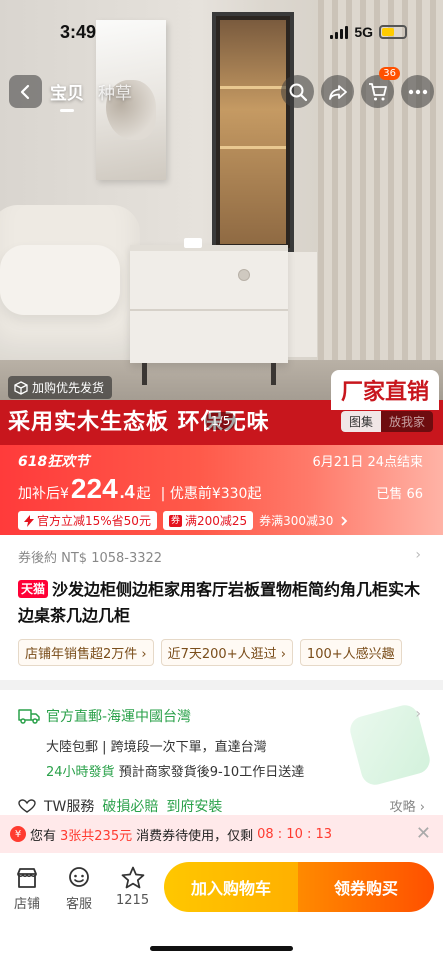 Image resolution: width=443 pixels, height=960 pixels. I want to click on priority-shipping-tag: 加购优先发货, so click(60, 387).